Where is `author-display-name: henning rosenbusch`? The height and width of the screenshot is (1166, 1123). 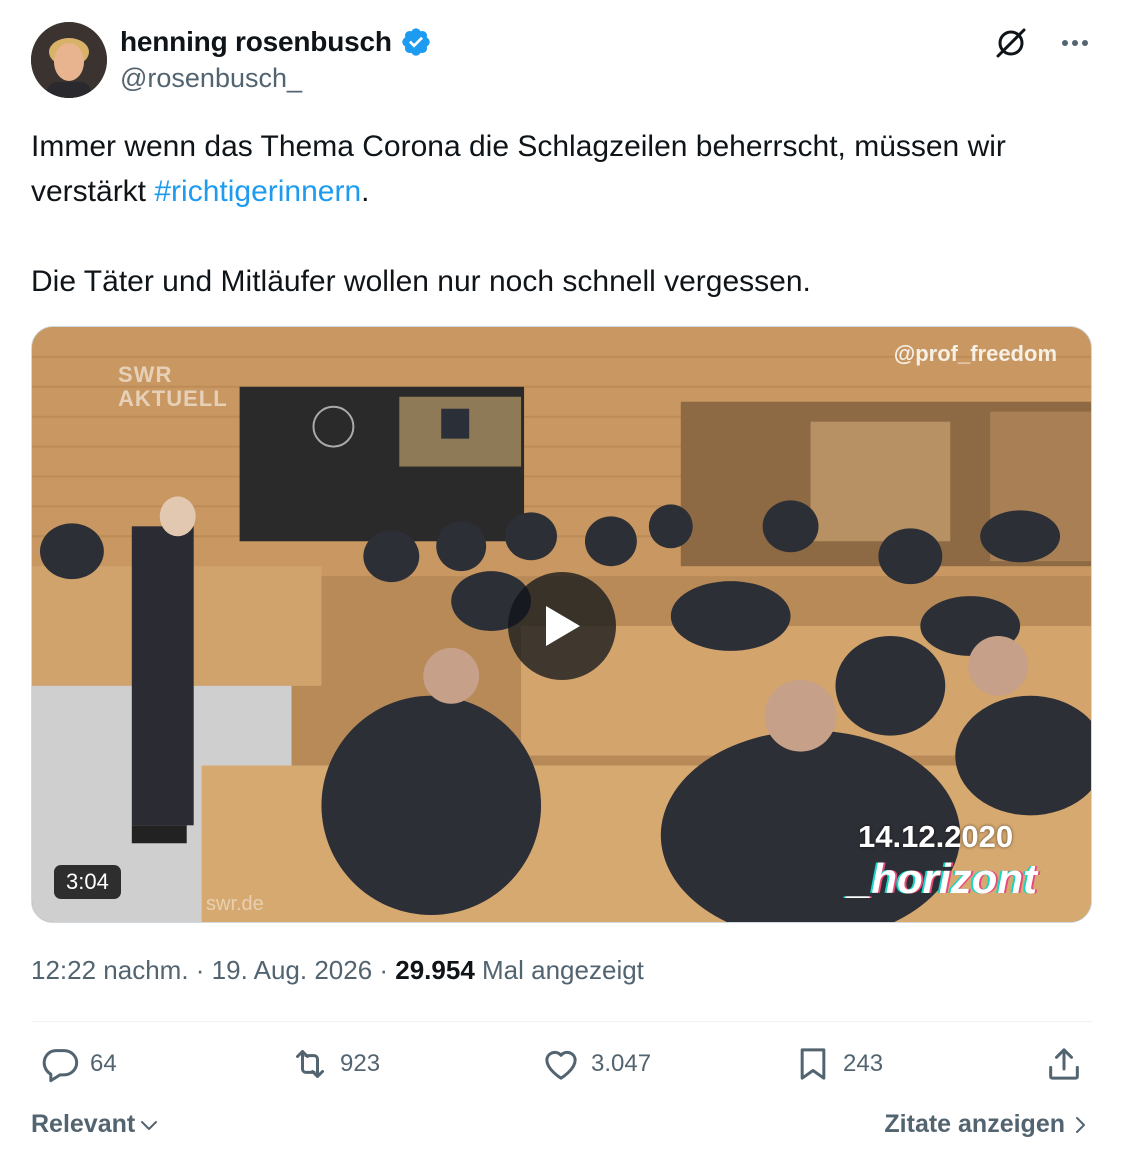
author-display-name: henning rosenbusch is located at coordinates (256, 42).